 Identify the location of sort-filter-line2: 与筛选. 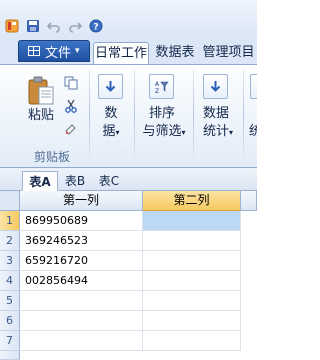
(162, 131).